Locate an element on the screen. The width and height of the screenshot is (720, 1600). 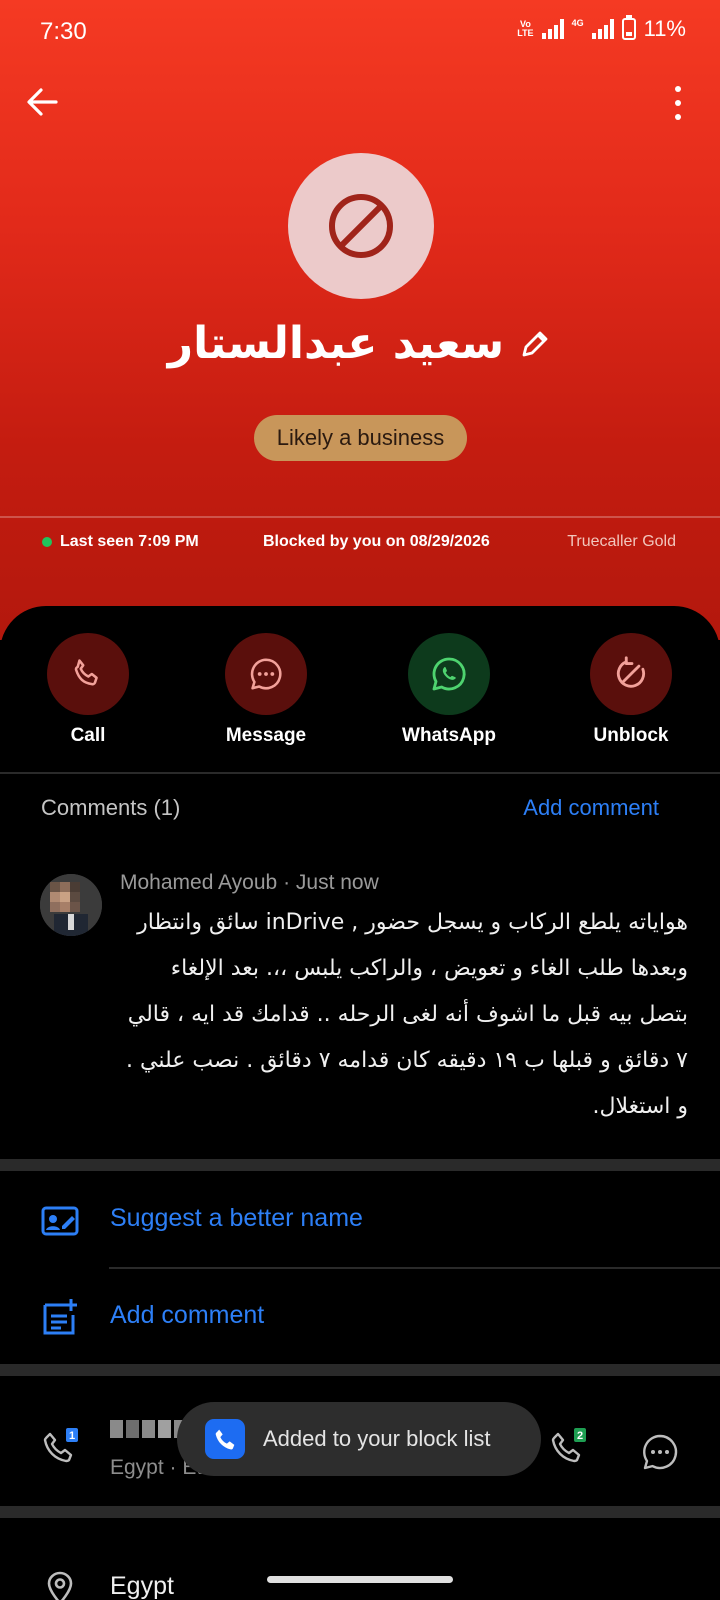
sim2-number: 2 is located at coordinates (580, 1436).